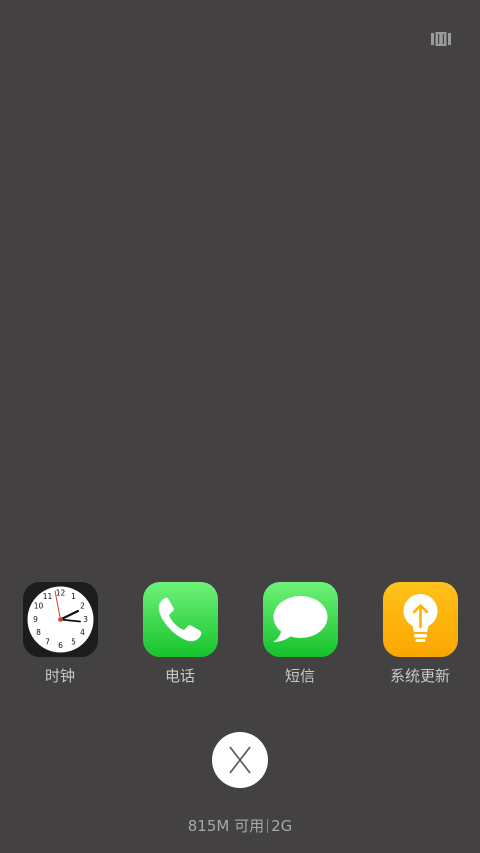  I want to click on system-update-icon, so click(420, 619).